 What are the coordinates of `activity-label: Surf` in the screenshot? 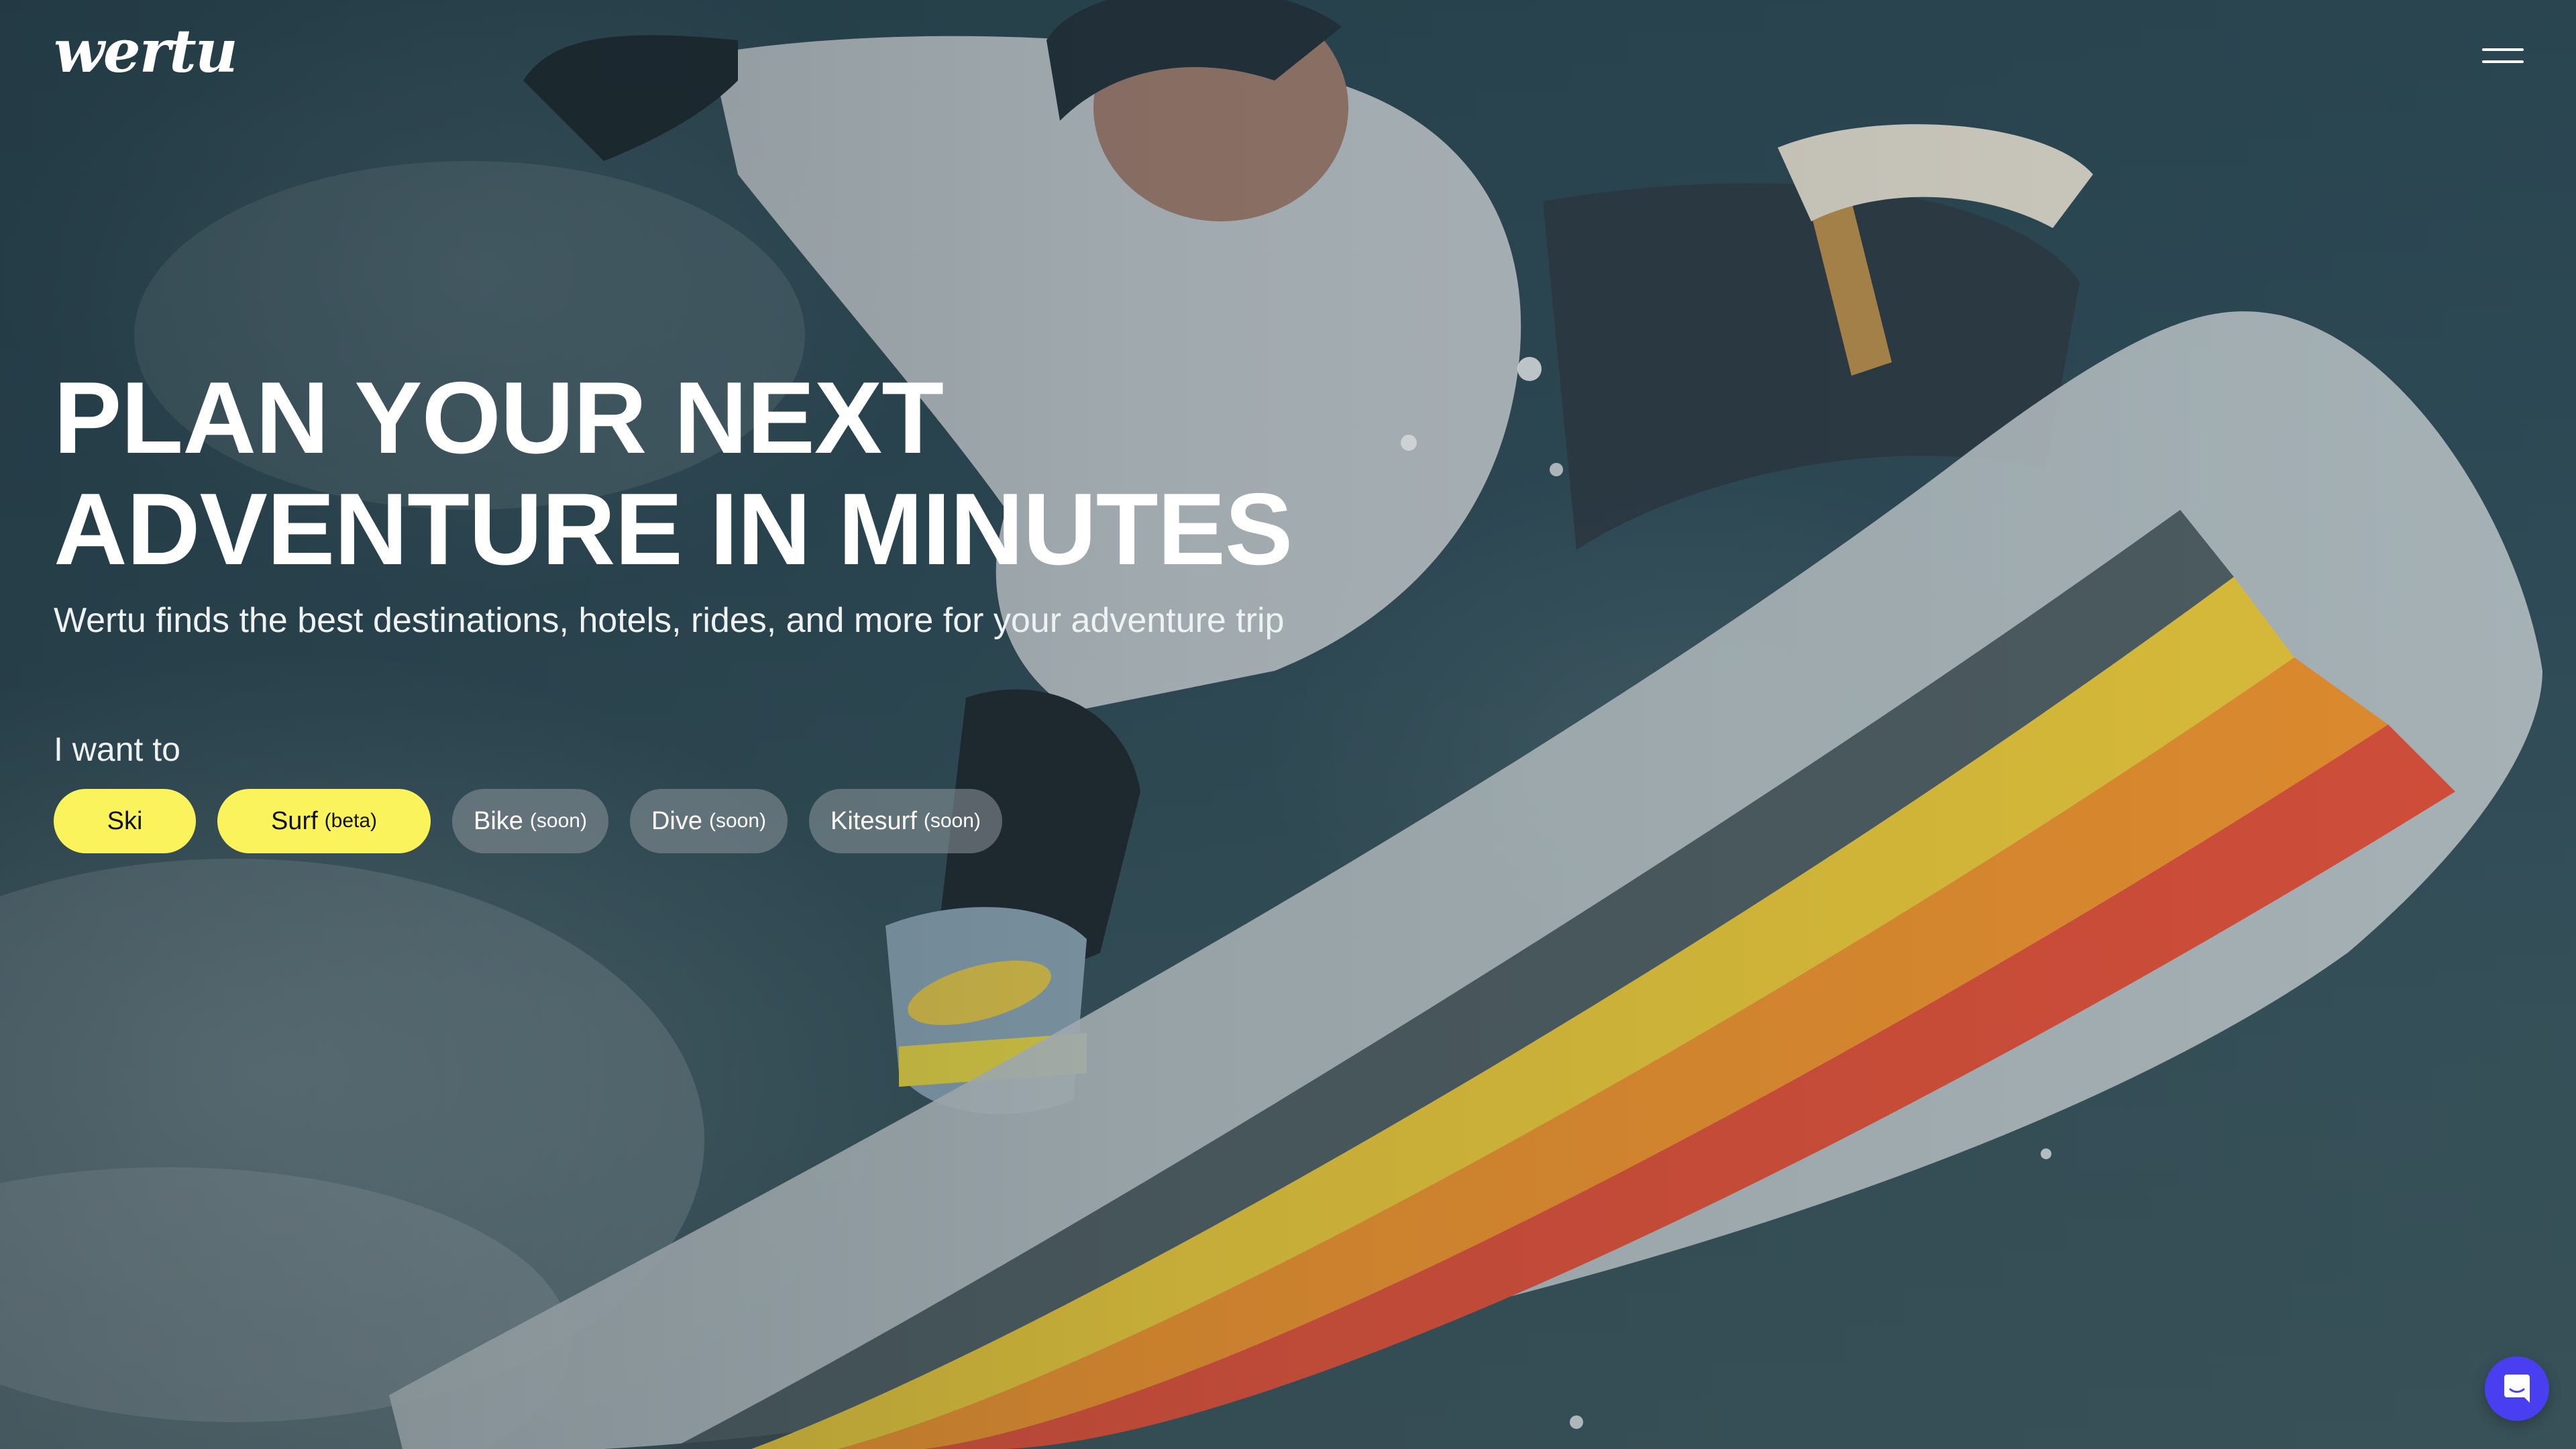 It's located at (294, 820).